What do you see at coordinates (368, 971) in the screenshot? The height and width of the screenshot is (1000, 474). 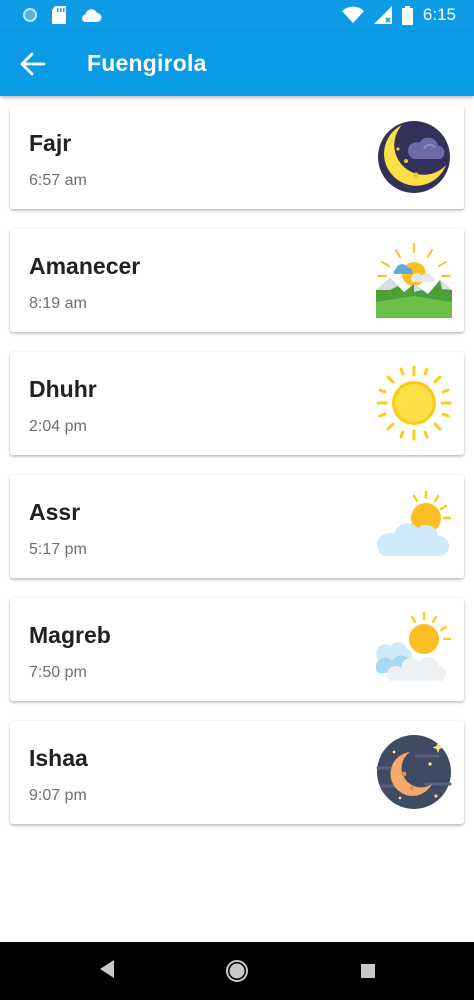 I see `recents-square-icon` at bounding box center [368, 971].